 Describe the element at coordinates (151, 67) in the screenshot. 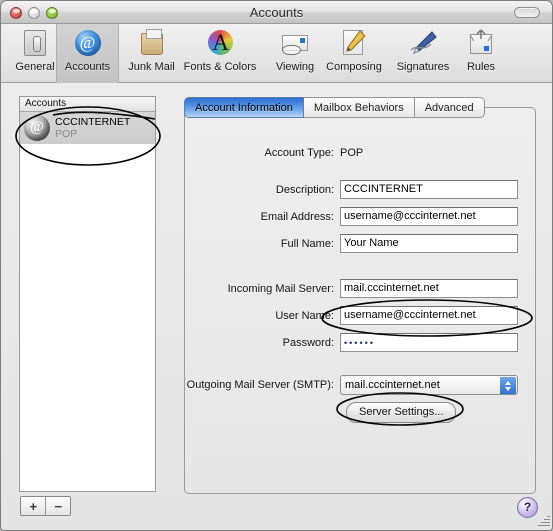

I see `toolbar-label-junk-mail: Junk Mail` at that location.